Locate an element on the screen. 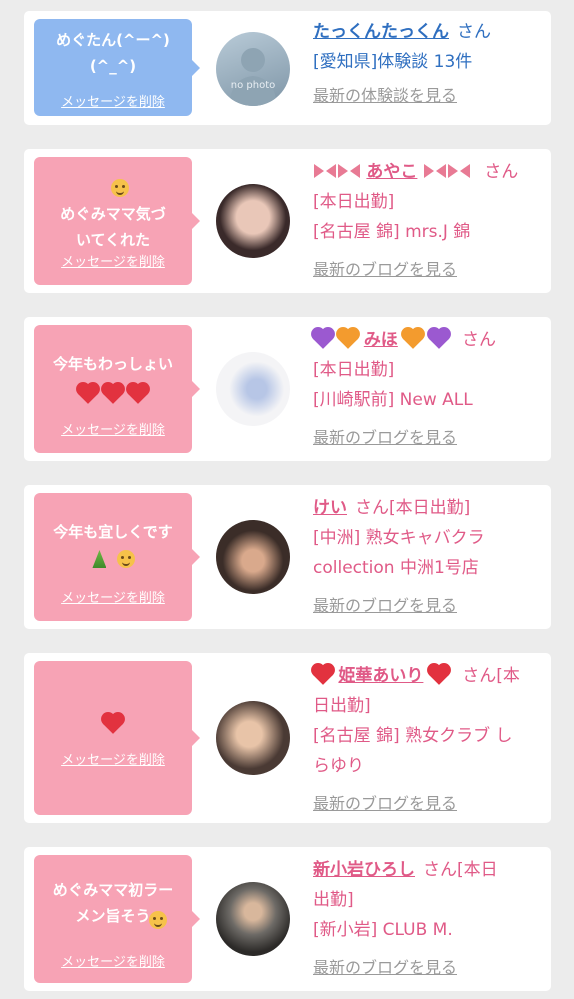  message-bubble: めぐみママ初ラー メン旨そう メッセージを削除 is located at coordinates (117, 919).